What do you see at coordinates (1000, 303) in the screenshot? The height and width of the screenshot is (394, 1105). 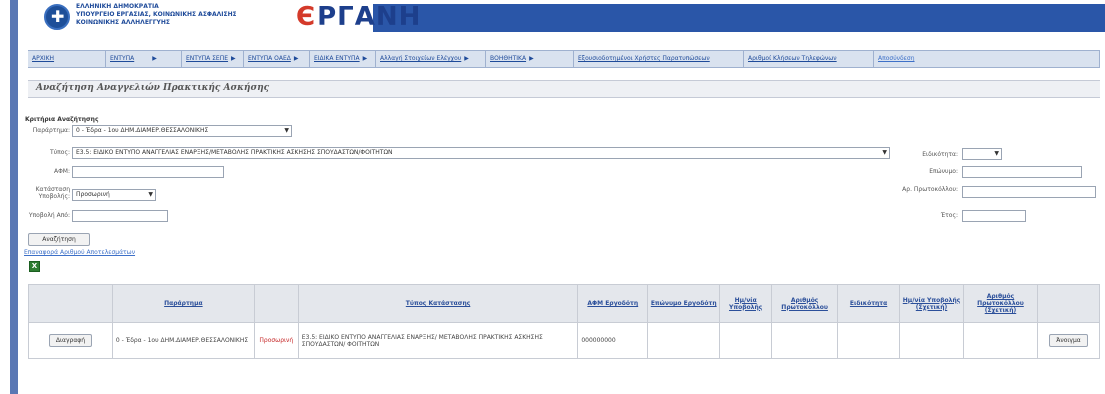 I see `col-header-rel-protocol: Αριθμός Πρωτοκόλλου (Σχετική)` at bounding box center [1000, 303].